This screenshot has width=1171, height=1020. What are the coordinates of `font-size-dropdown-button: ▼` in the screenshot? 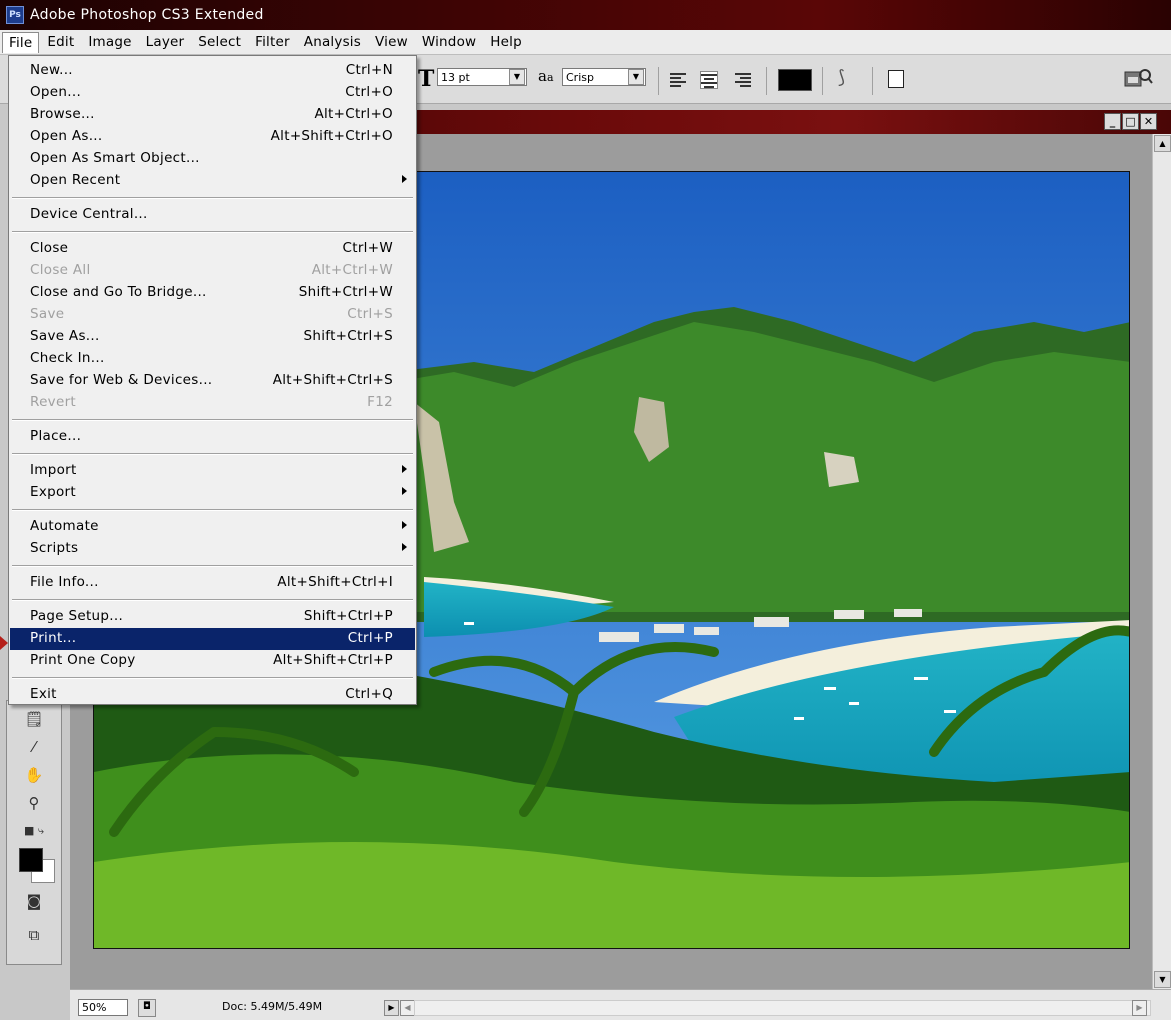 It's located at (517, 77).